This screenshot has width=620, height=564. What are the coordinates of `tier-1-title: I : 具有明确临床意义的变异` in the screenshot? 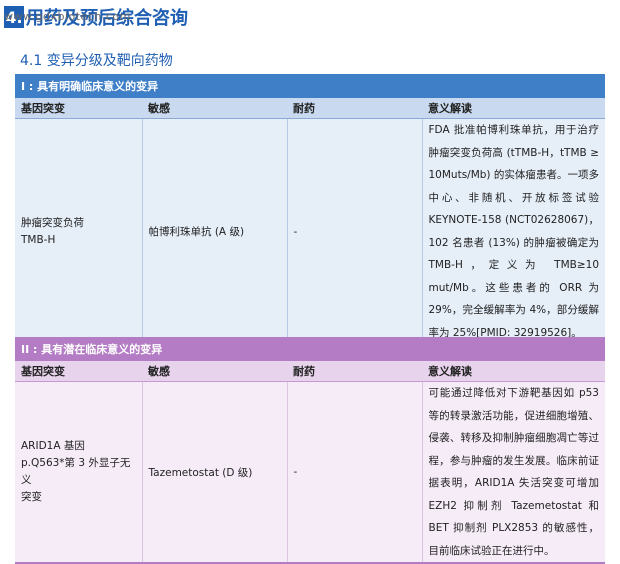 It's located at (310, 86).